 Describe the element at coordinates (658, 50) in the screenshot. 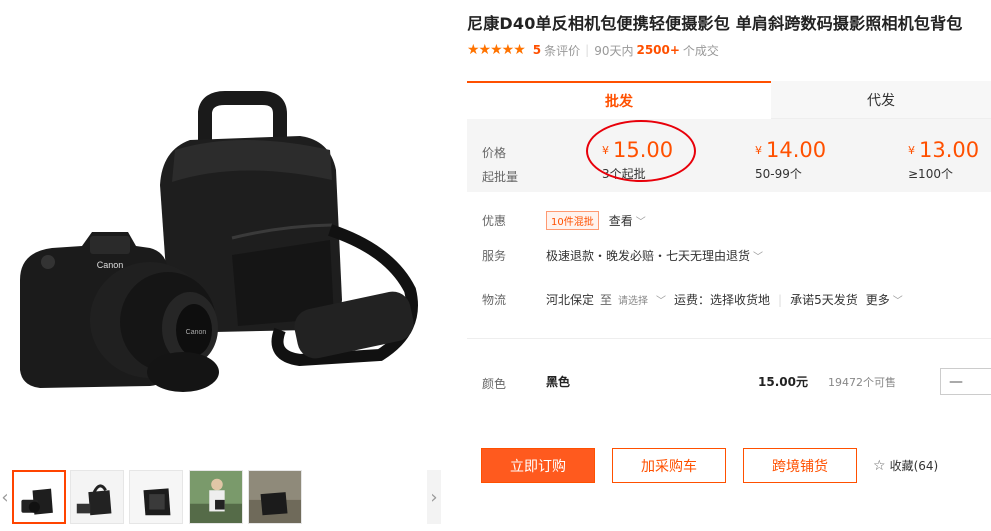

I see `sales-count: 2500+` at that location.